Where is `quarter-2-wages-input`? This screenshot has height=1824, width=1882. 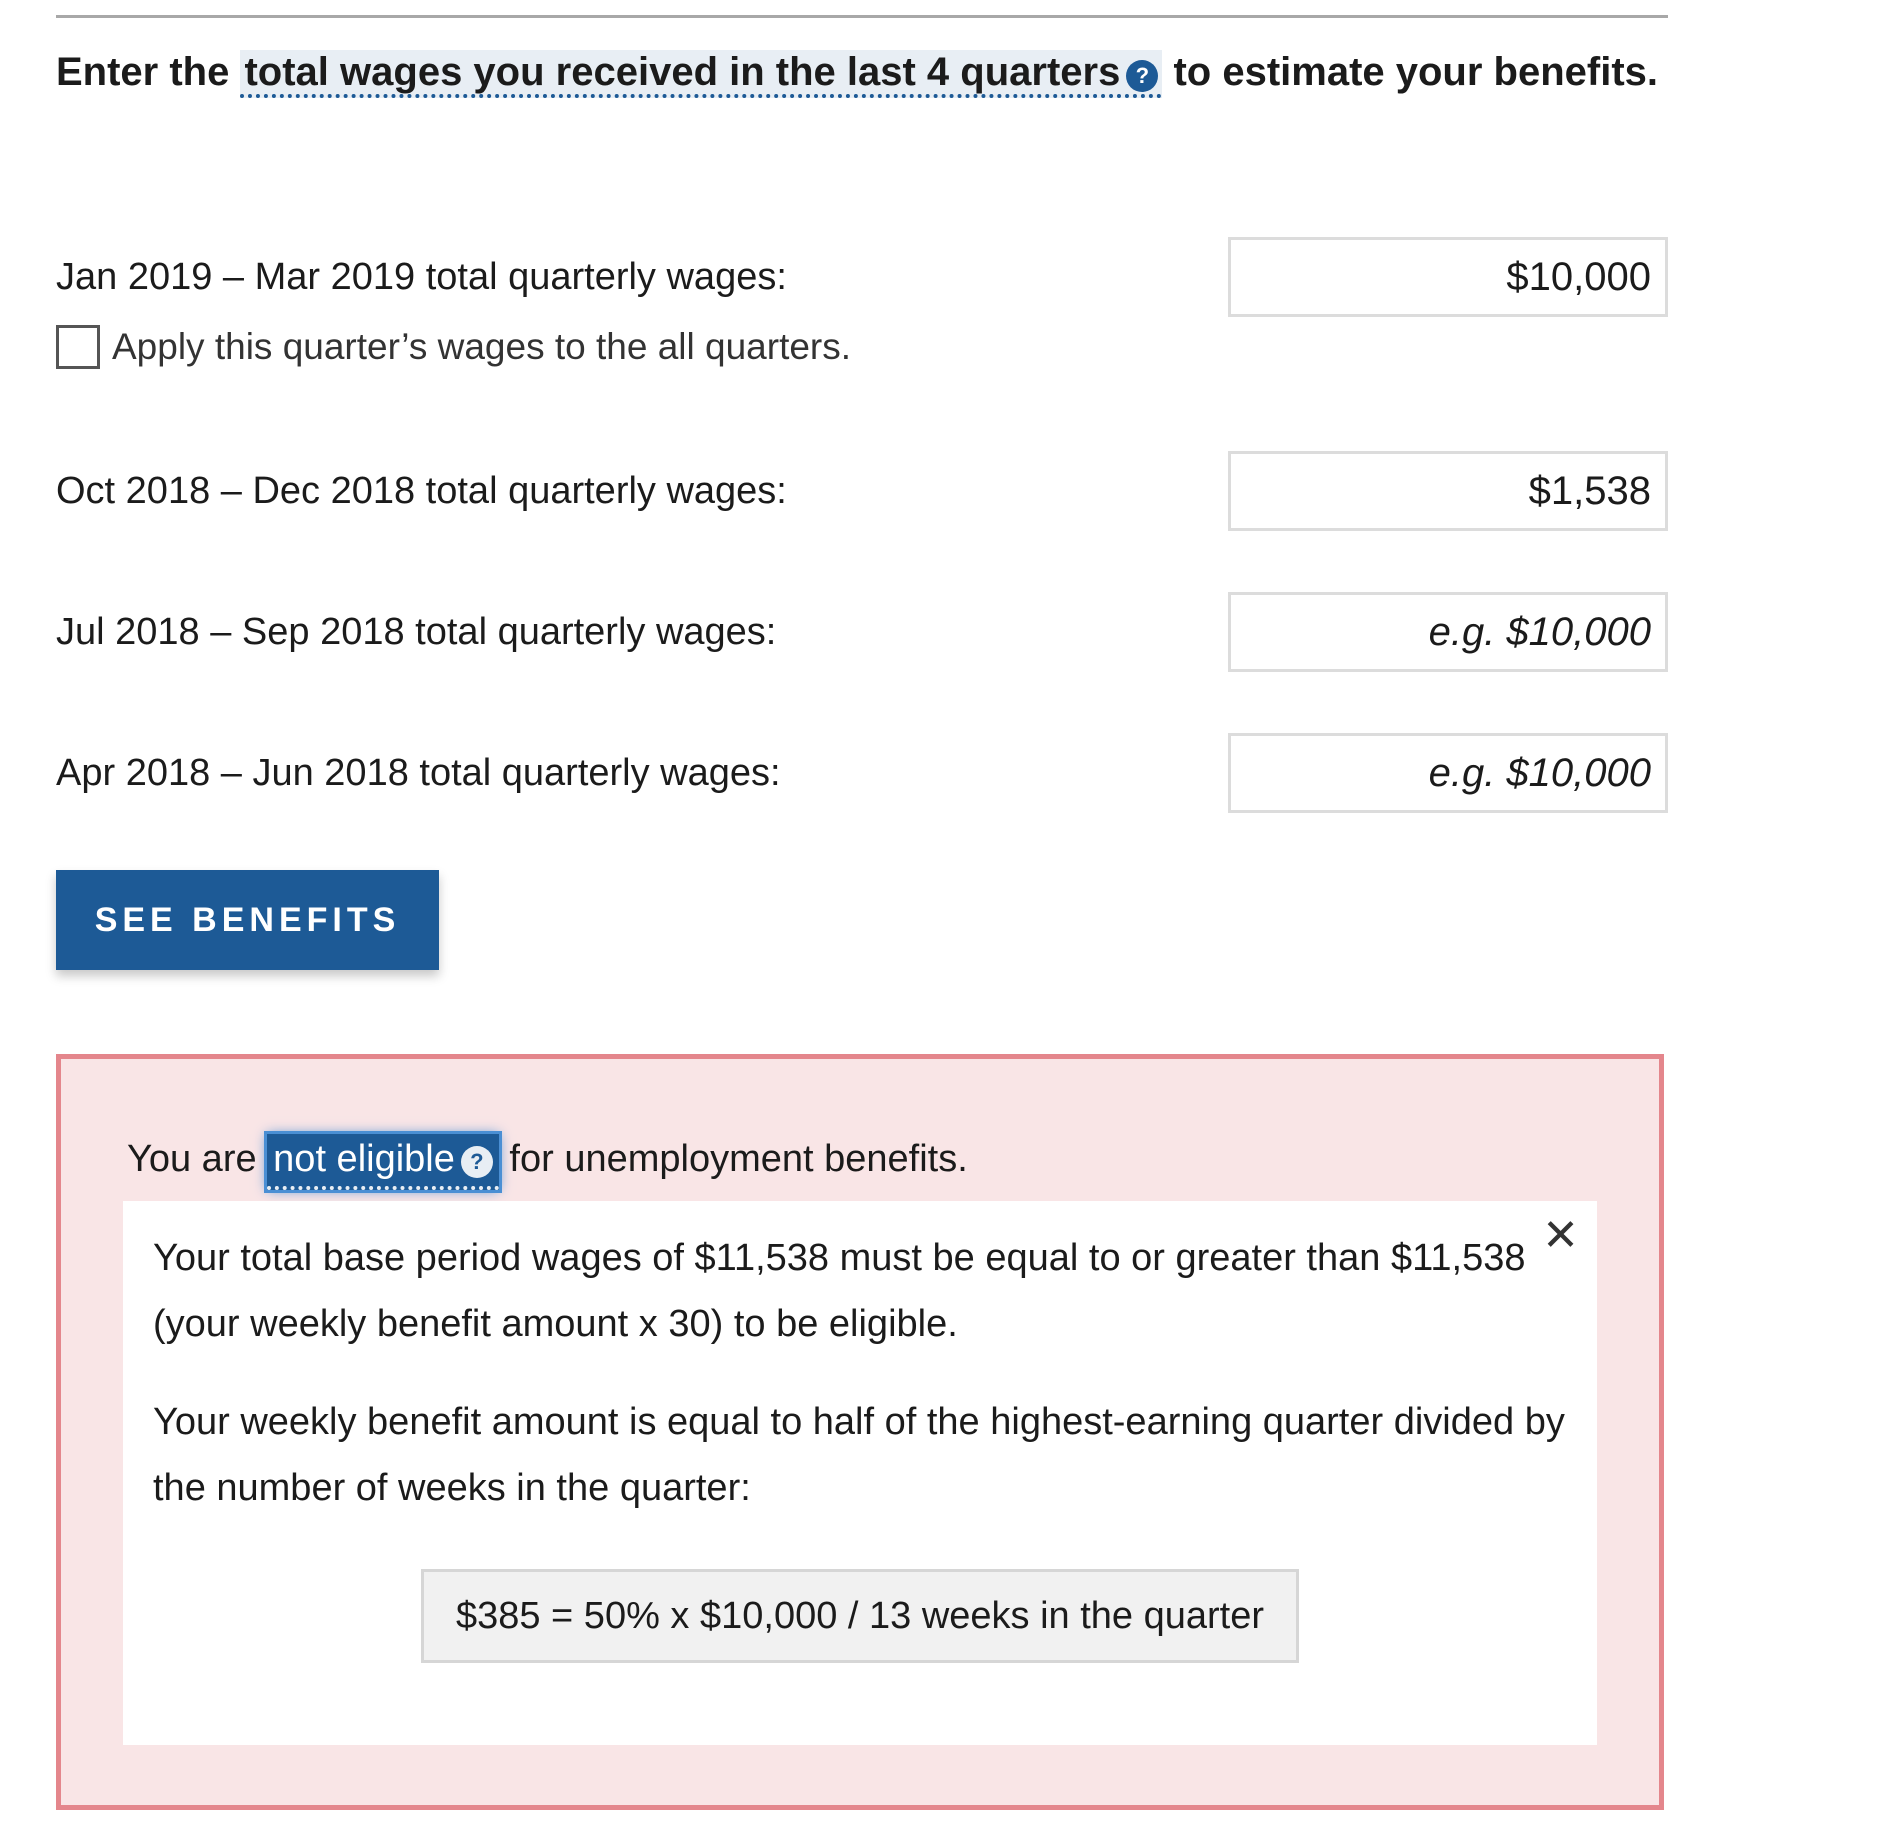
quarter-2-wages-input is located at coordinates (1448, 491).